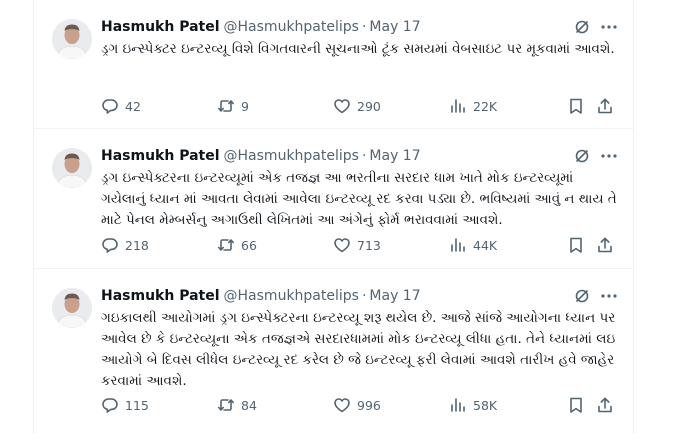 The image size is (675, 434). I want to click on like-button: 713, so click(357, 245).